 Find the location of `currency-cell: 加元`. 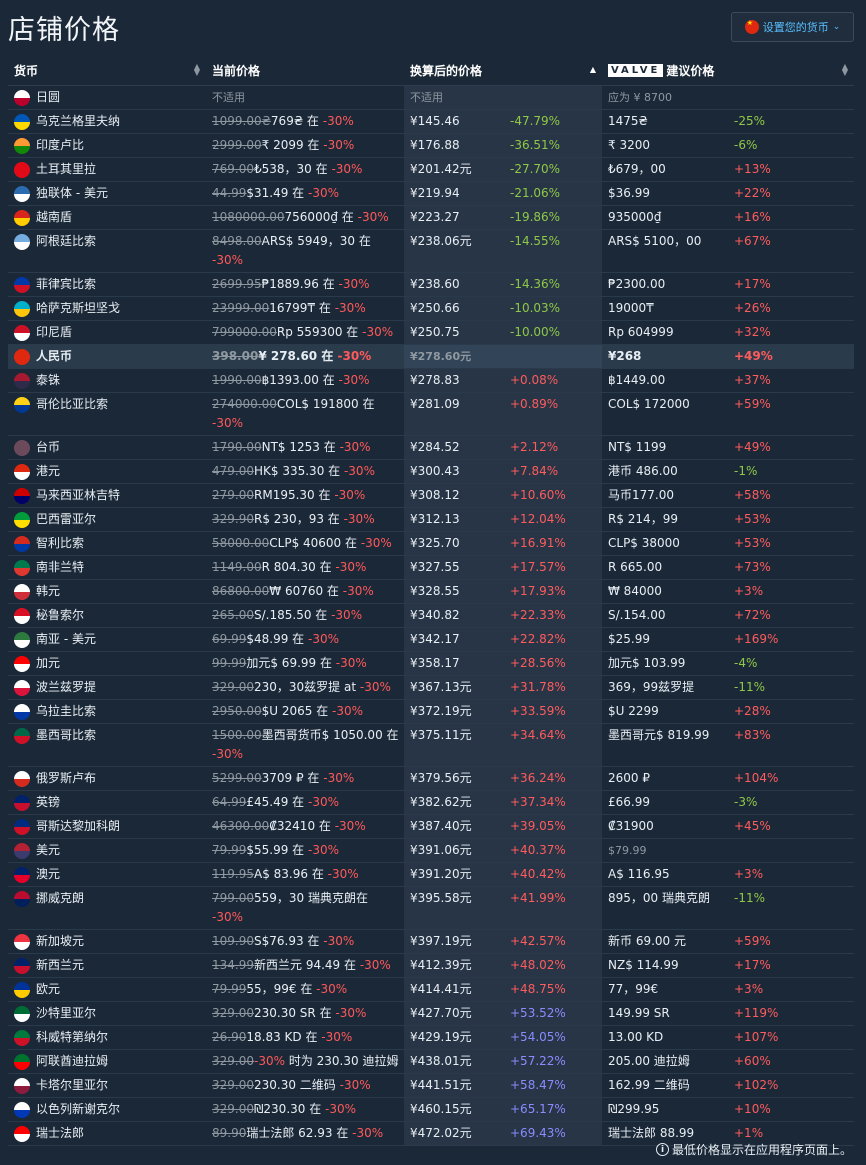

currency-cell: 加元 is located at coordinates (107, 663).